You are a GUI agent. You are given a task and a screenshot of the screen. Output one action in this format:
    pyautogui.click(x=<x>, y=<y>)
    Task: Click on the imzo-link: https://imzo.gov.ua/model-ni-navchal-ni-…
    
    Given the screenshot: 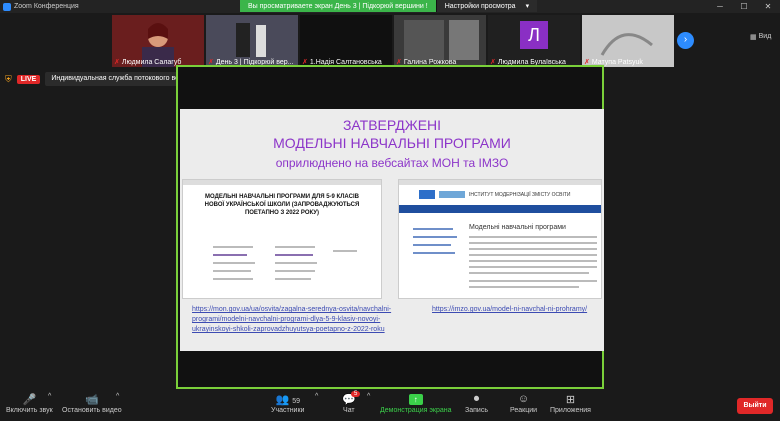 What is the action you would take?
    pyautogui.click(x=512, y=310)
    